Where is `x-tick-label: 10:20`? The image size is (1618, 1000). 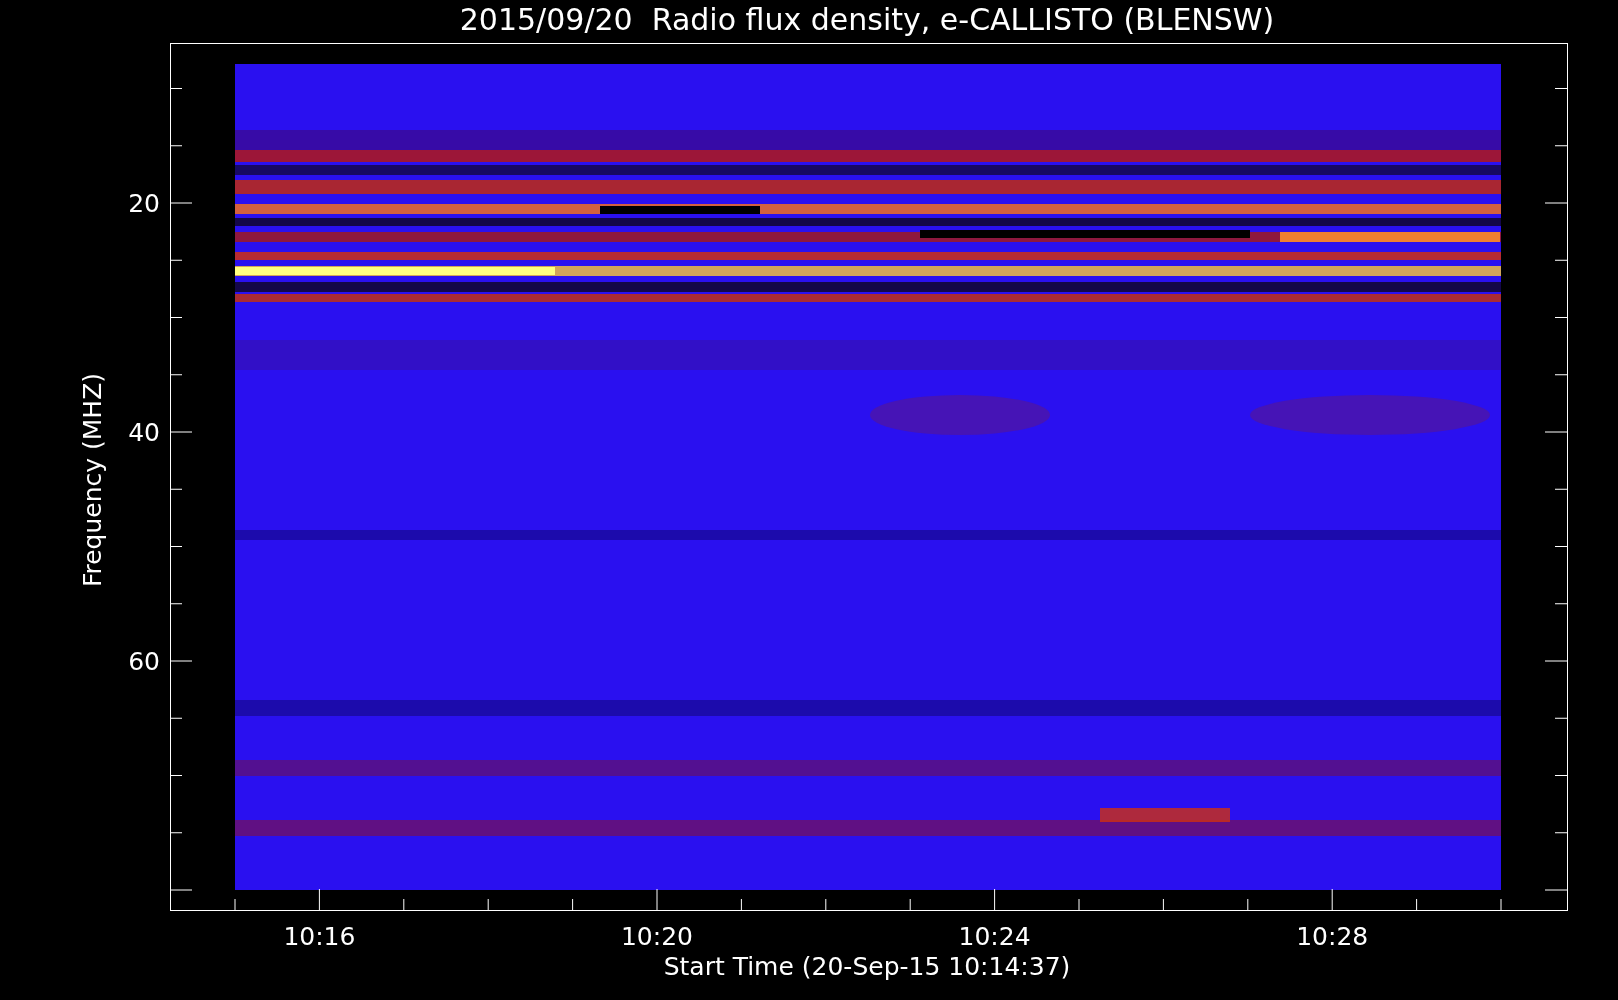
x-tick-label: 10:20 is located at coordinates (657, 936).